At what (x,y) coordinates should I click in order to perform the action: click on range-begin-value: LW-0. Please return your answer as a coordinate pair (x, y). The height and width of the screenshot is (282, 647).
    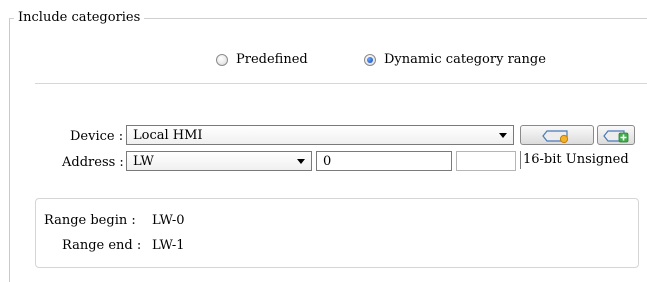
    Looking at the image, I should click on (168, 220).